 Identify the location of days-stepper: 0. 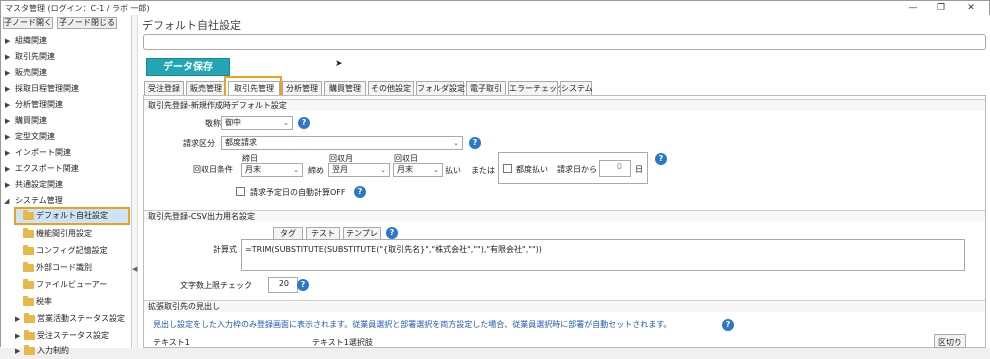
(615, 168).